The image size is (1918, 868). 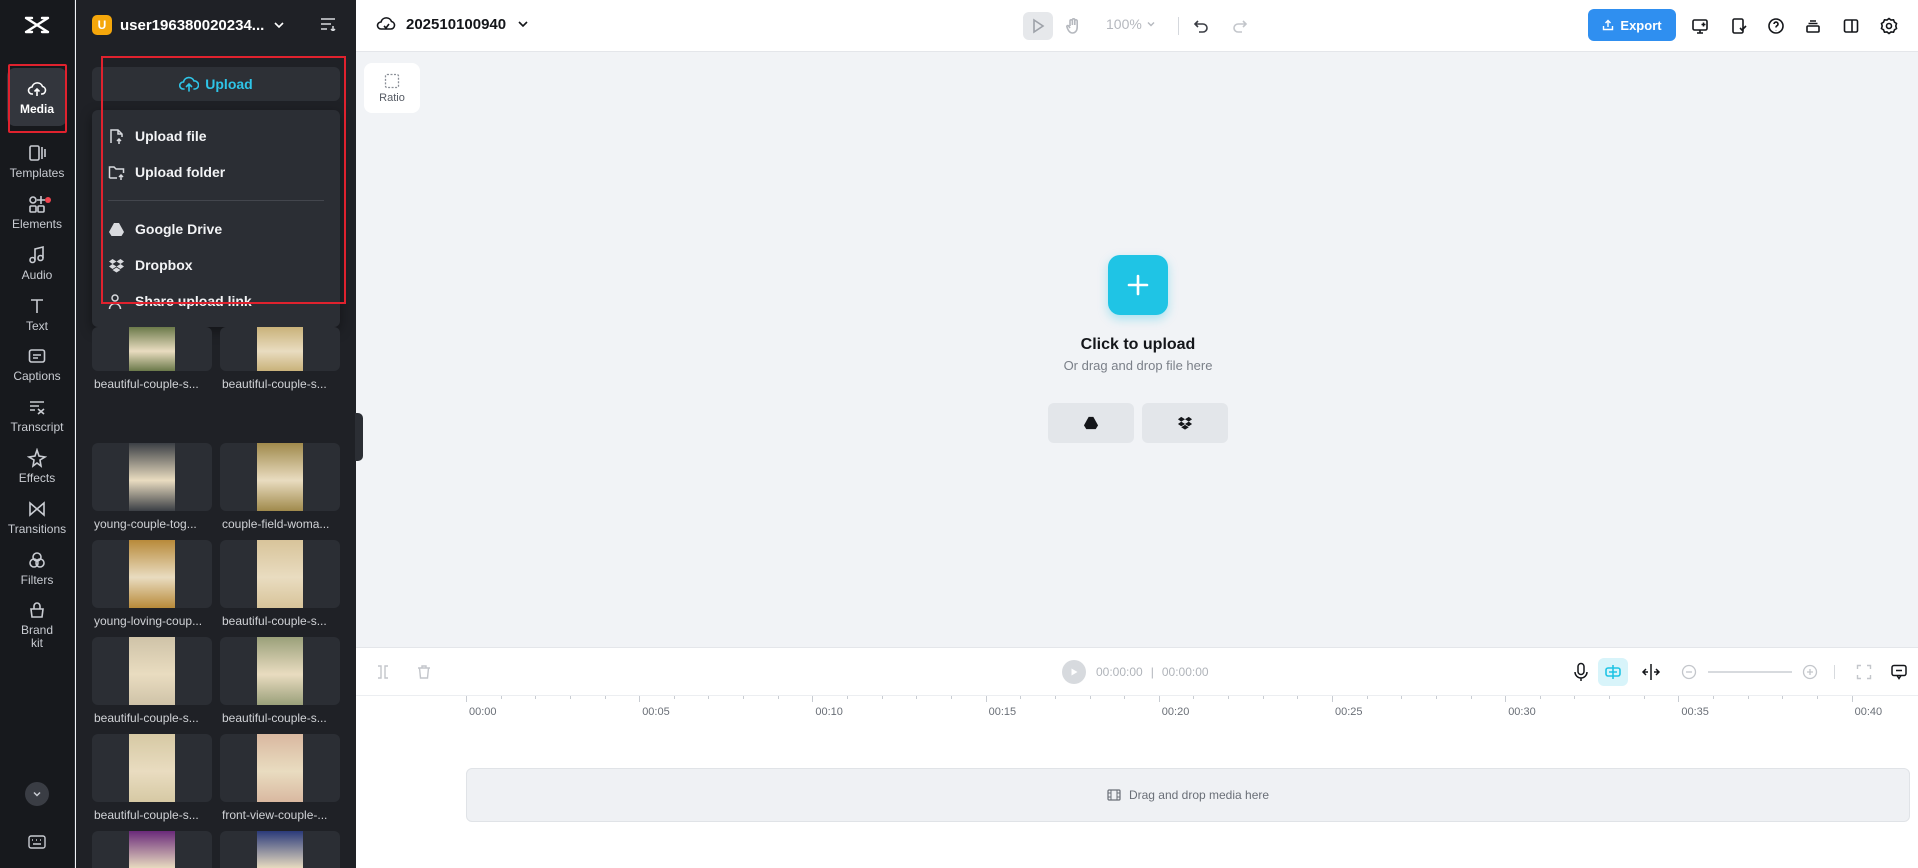 I want to click on upload-button: Upload, so click(x=216, y=84).